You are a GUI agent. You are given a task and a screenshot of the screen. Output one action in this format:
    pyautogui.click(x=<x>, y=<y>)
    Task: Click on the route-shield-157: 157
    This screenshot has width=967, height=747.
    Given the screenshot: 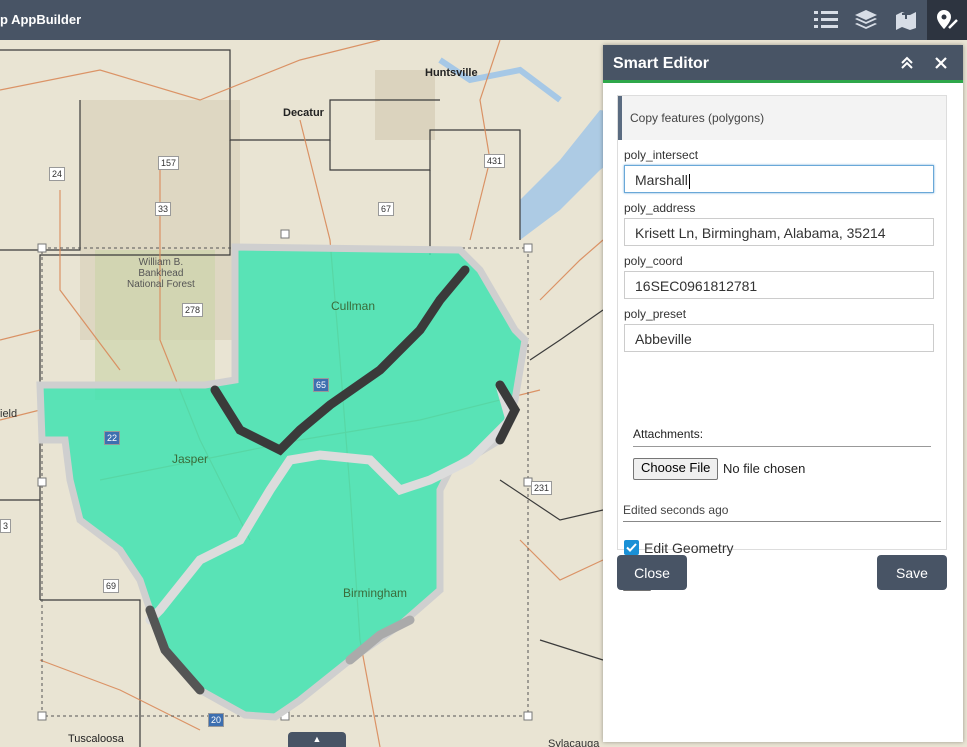 What is the action you would take?
    pyautogui.click(x=169, y=163)
    